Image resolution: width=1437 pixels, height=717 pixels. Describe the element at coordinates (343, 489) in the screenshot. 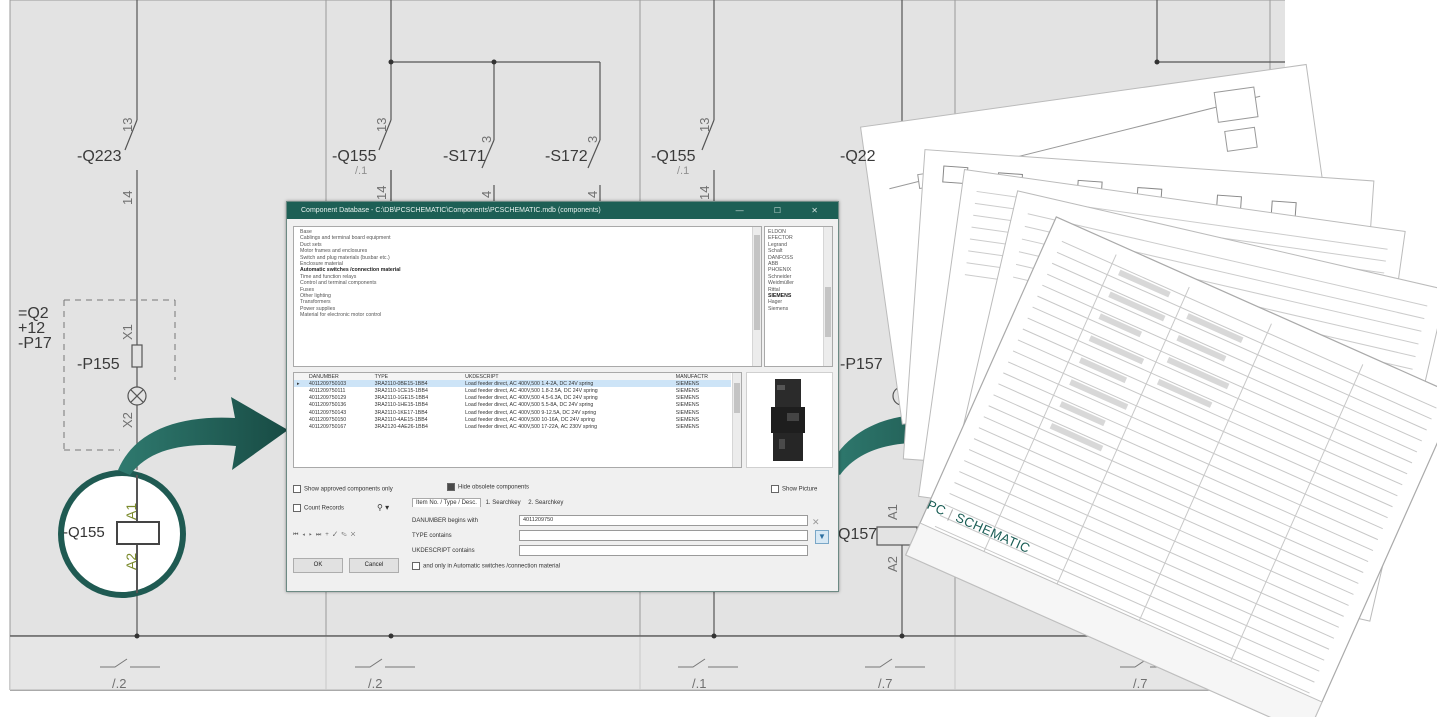

I see `show-approved-checkbox: Show approved components only` at that location.